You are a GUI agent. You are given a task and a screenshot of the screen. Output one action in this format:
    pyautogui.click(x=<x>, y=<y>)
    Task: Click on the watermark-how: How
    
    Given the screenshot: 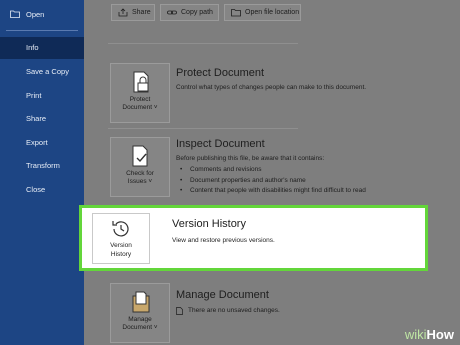 What is the action you would take?
    pyautogui.click(x=440, y=334)
    